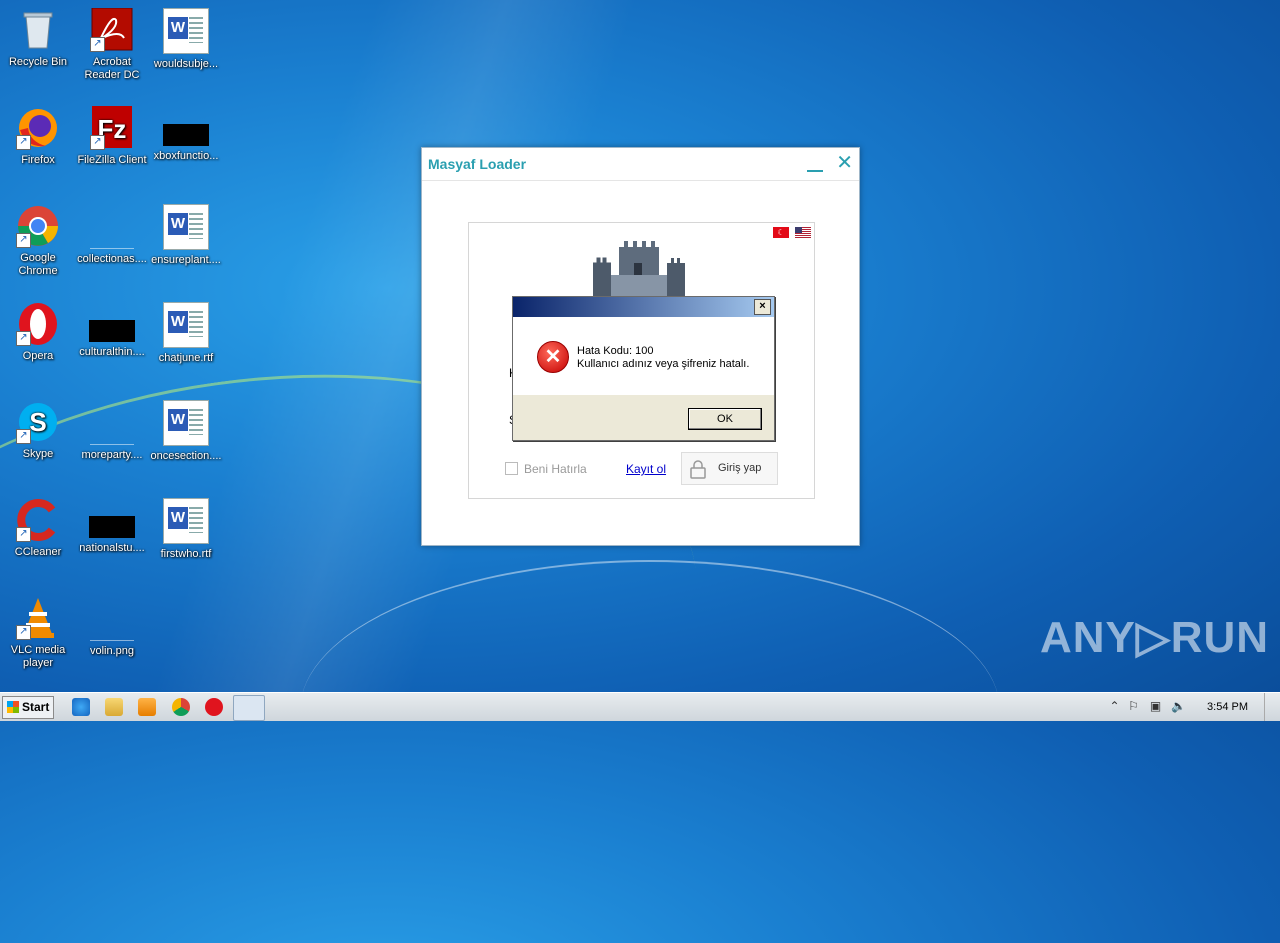 This screenshot has height=943, width=1280. Describe the element at coordinates (114, 707) in the screenshot. I see `file-explorer-icon` at that location.